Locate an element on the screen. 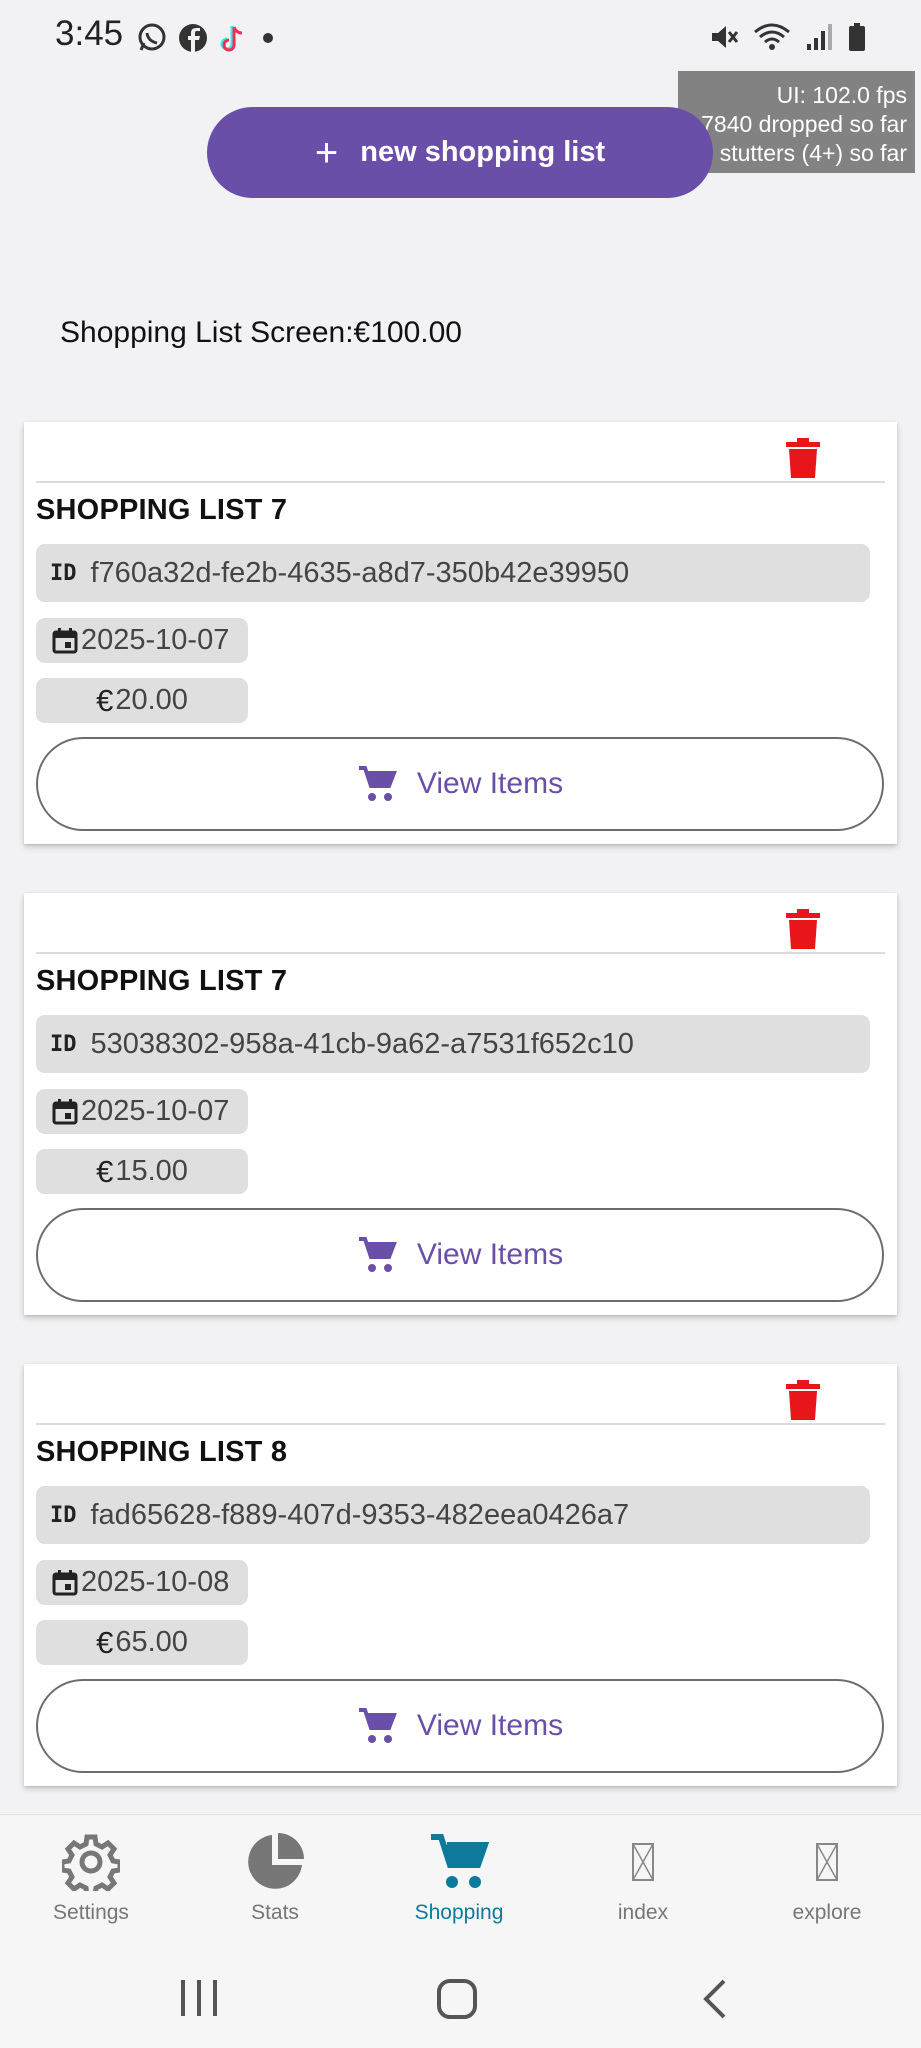 The height and width of the screenshot is (2048, 921). list-id-chip: ID f760a32d-fe2b-4635-a8d7-350b42e39950 is located at coordinates (453, 573).